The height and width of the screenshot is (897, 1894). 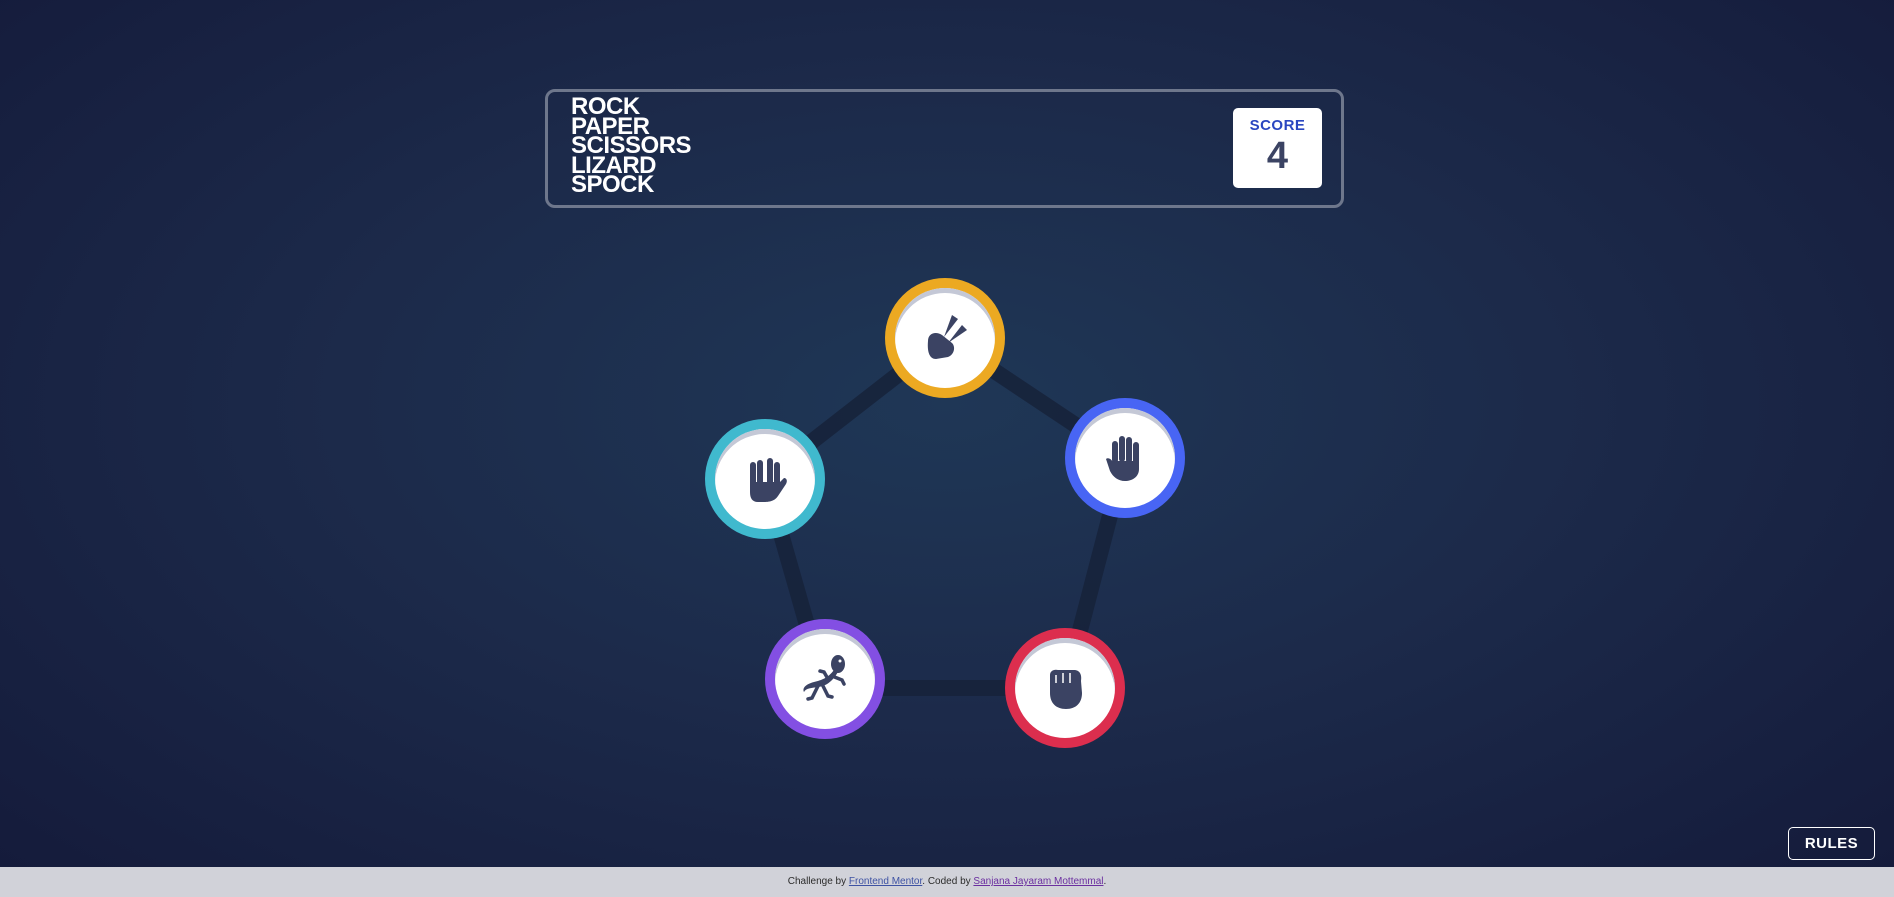 I want to click on scissors-token, so click(x=945, y=338).